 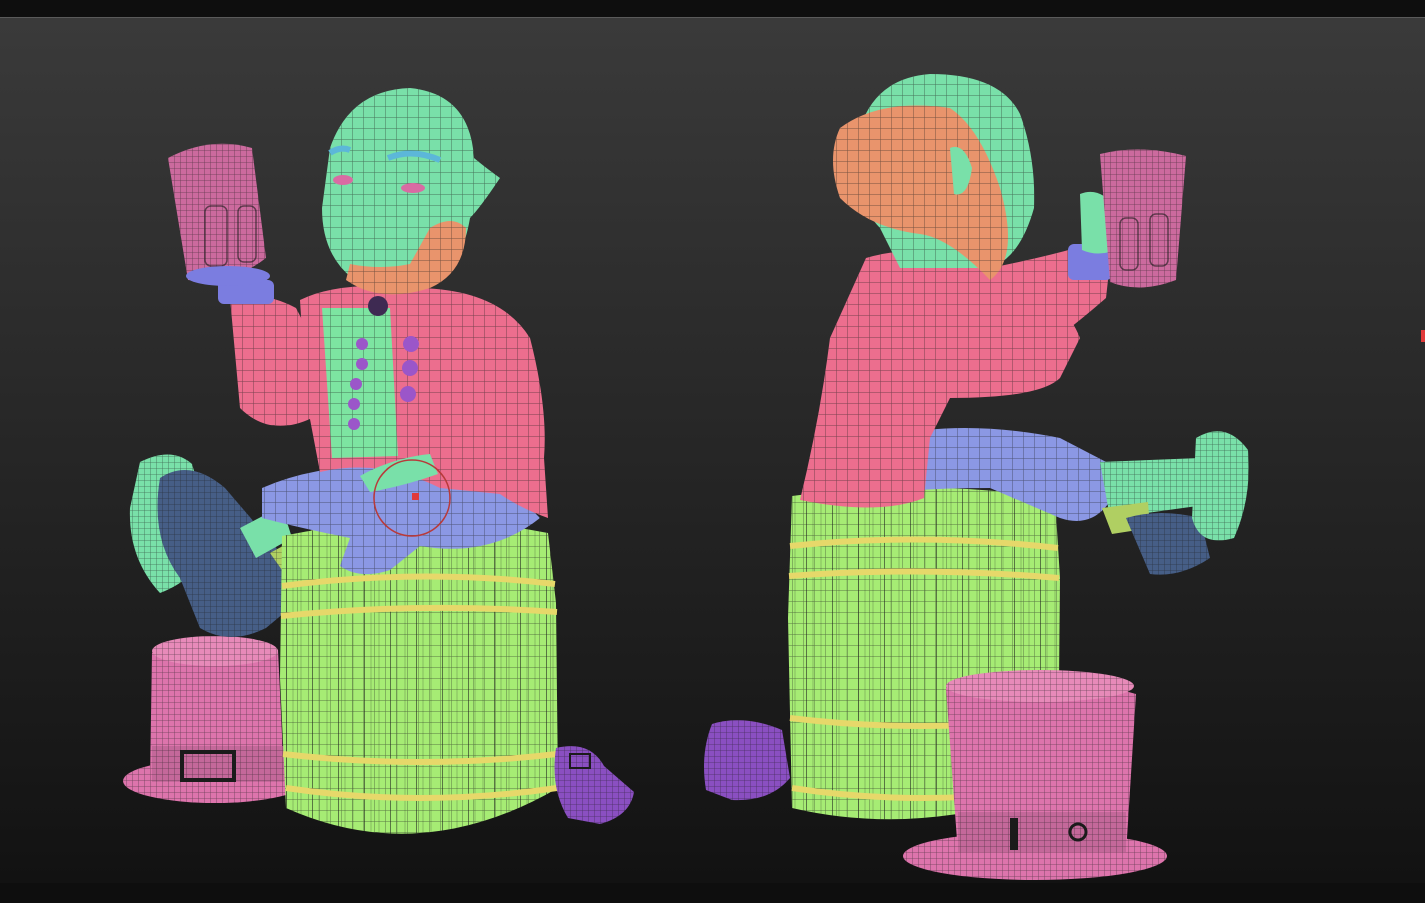 I want to click on right-loose-shoes, so click(x=747, y=760).